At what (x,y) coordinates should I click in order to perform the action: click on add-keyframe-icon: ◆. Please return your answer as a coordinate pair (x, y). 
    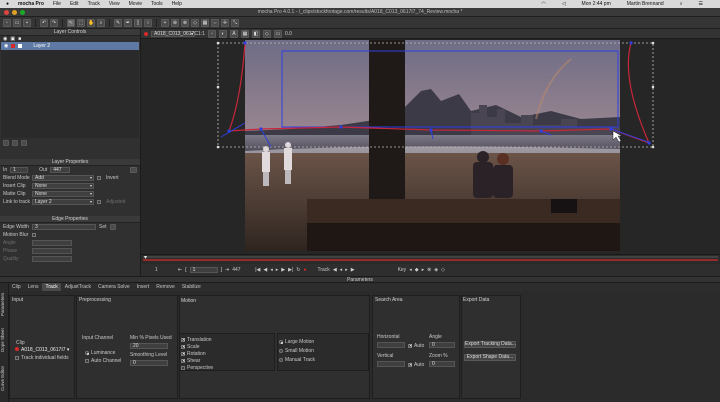
    Looking at the image, I should click on (417, 270).